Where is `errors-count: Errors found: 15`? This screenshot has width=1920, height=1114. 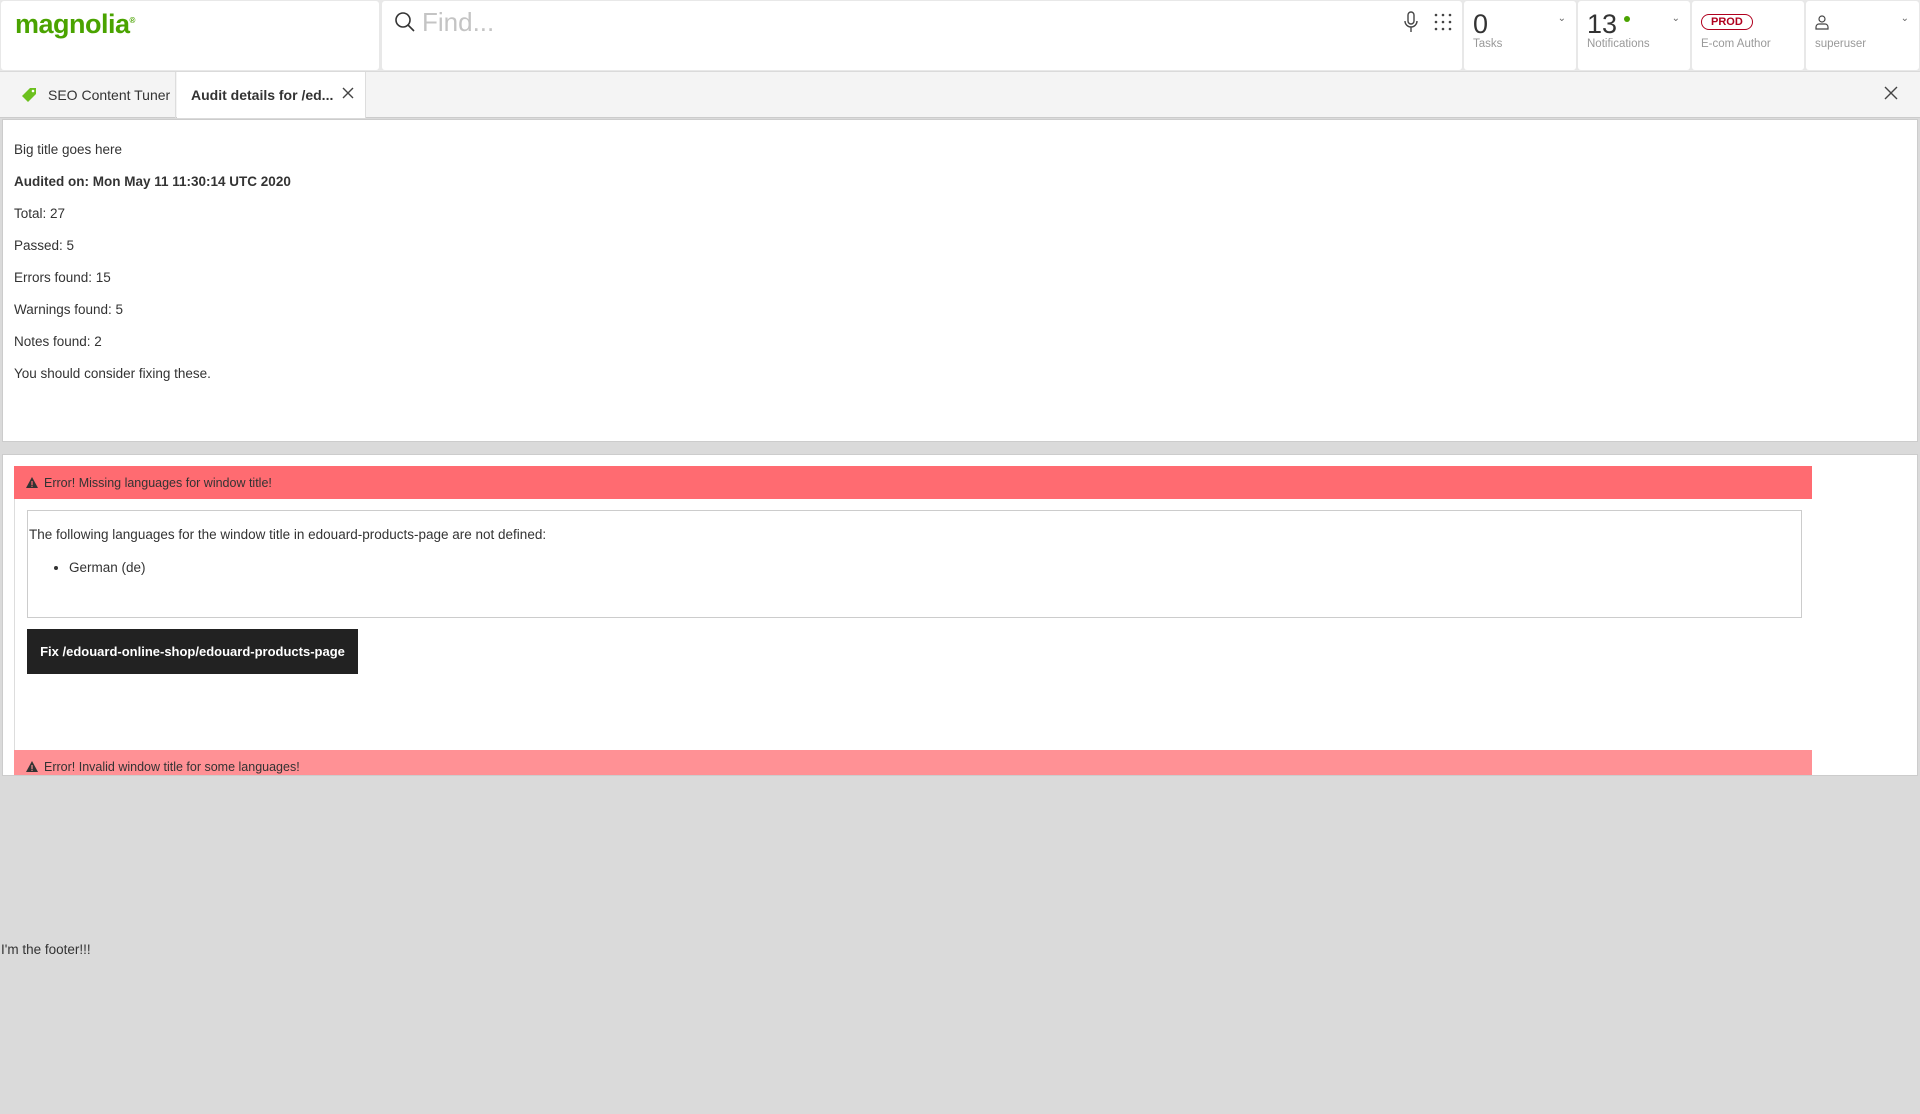 errors-count: Errors found: 15 is located at coordinates (62, 277).